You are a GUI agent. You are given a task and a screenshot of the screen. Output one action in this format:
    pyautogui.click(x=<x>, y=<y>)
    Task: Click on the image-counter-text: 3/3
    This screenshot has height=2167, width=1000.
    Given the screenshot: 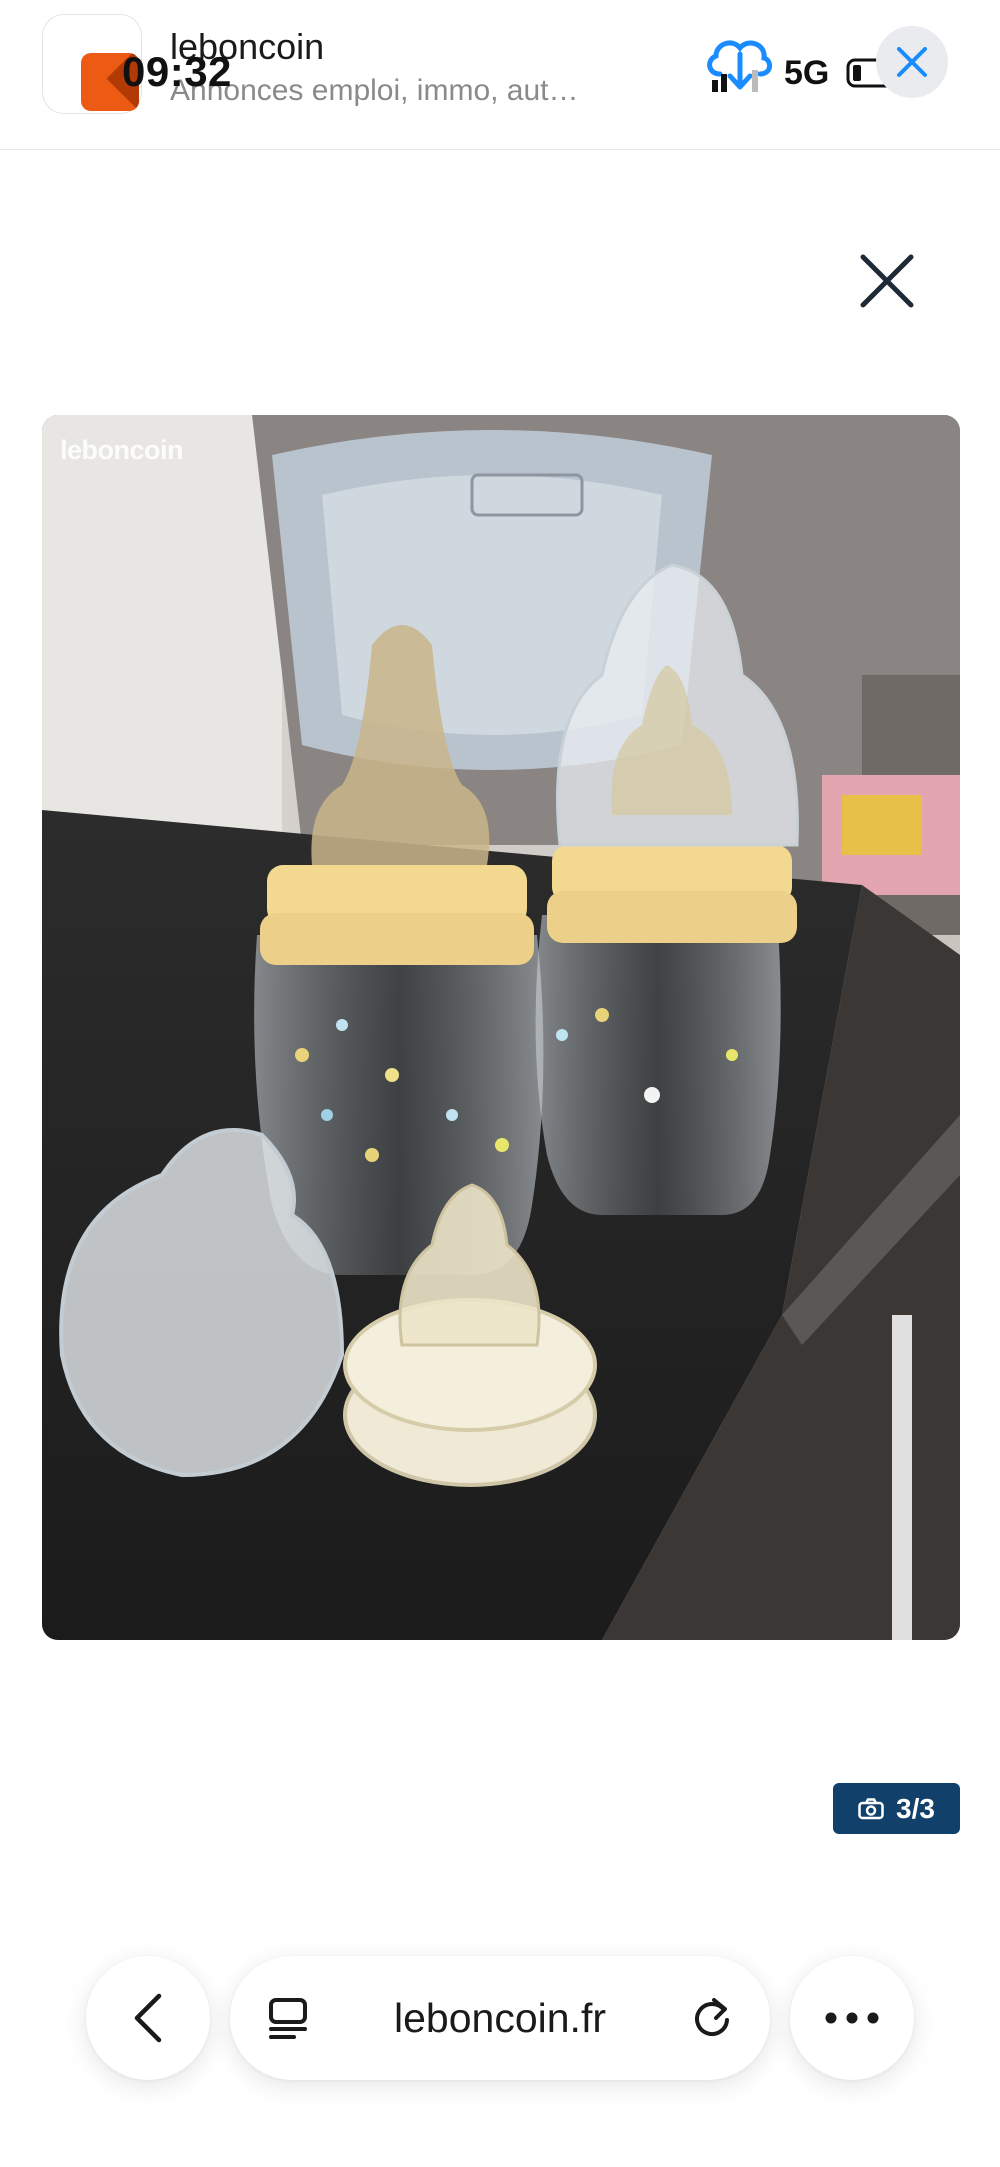 What is the action you would take?
    pyautogui.click(x=915, y=1809)
    